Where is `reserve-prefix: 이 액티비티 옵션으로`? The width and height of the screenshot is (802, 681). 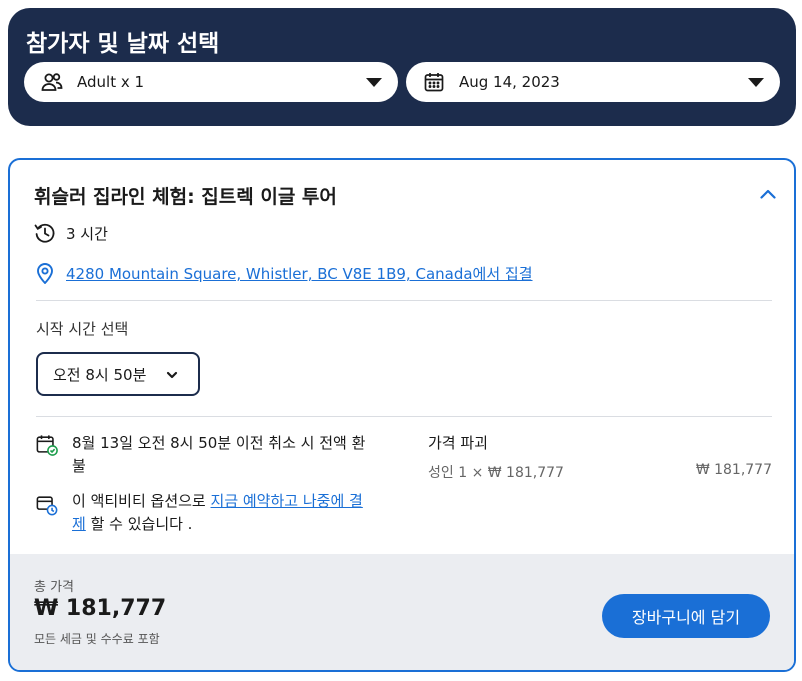 reserve-prefix: 이 액티비티 옵션으로 is located at coordinates (141, 501).